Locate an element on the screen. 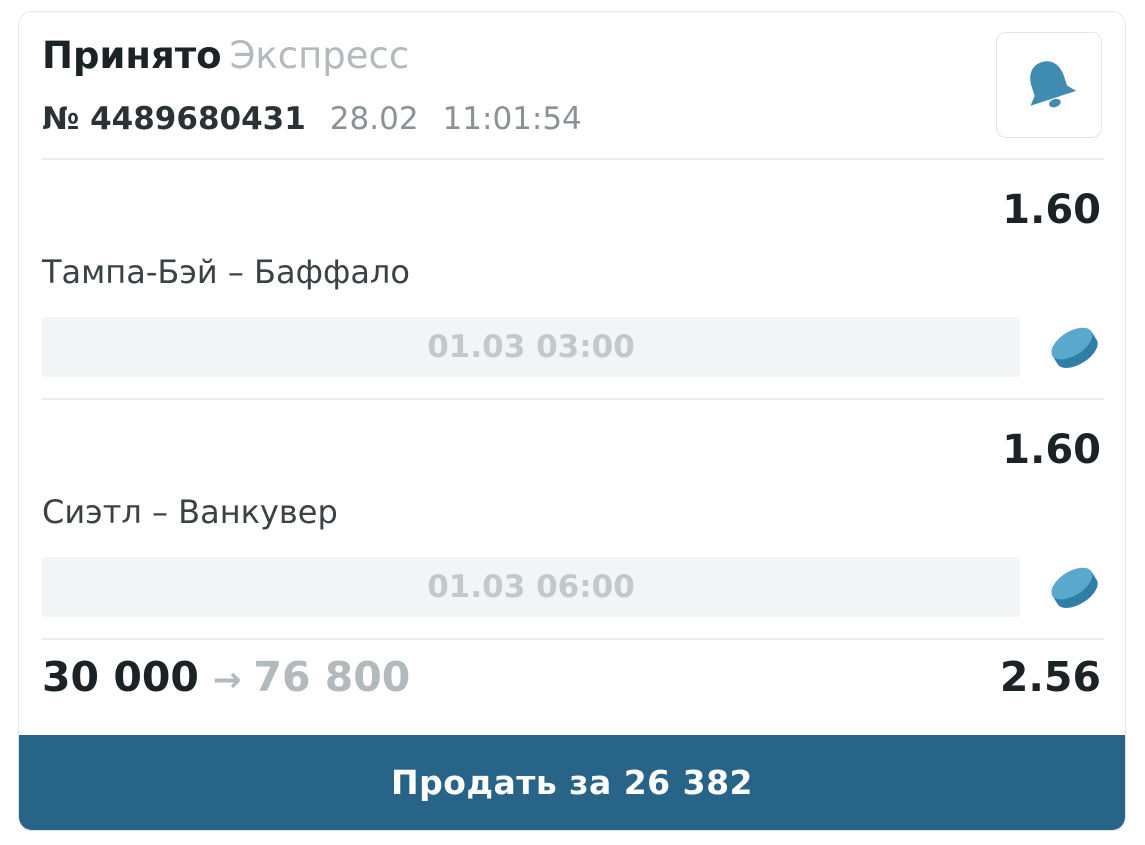  stake-amount: 30 000 is located at coordinates (120, 677).